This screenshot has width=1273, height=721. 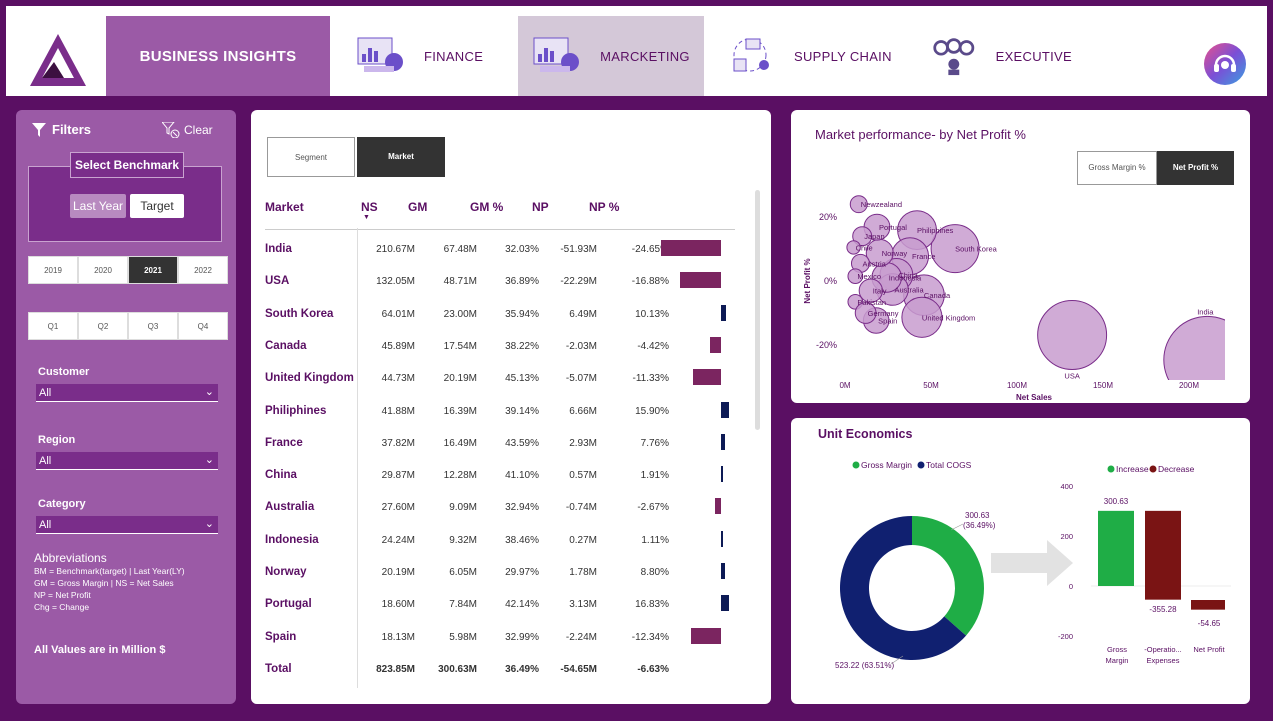 I want to click on chevron-down-icon: ⌄, so click(x=209, y=524).